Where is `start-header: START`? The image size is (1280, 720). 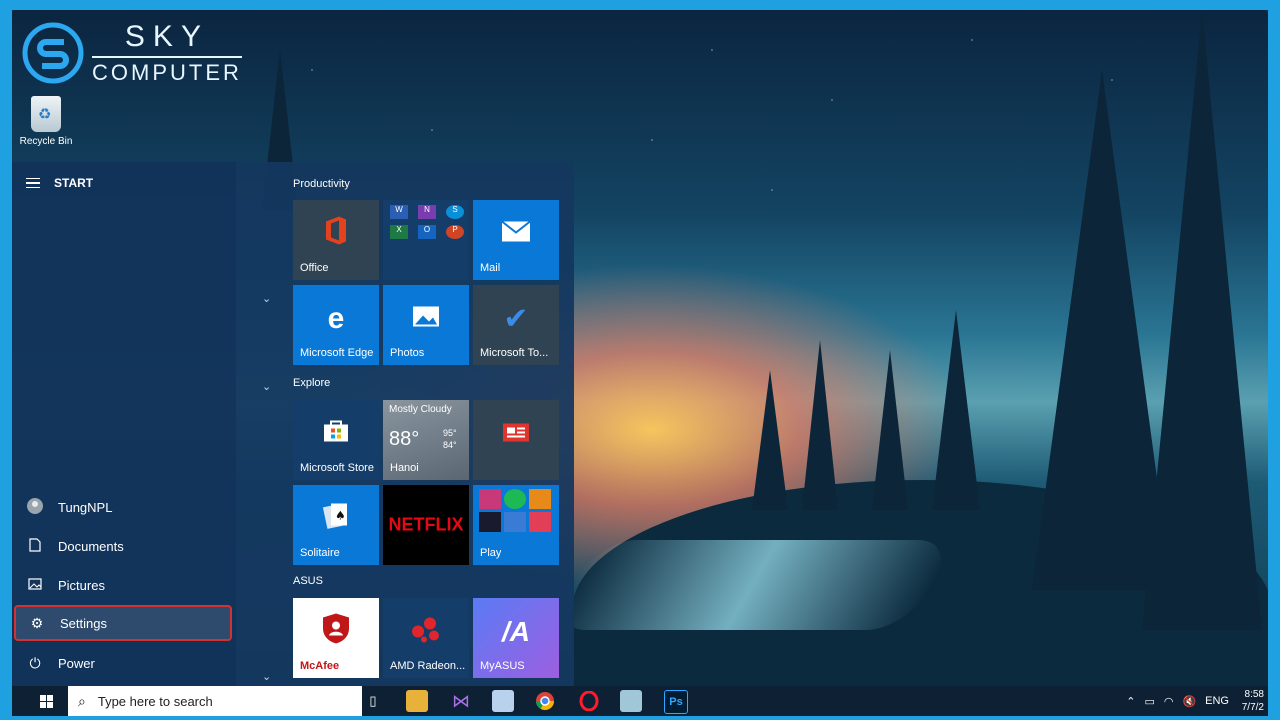 start-header: START is located at coordinates (59, 183).